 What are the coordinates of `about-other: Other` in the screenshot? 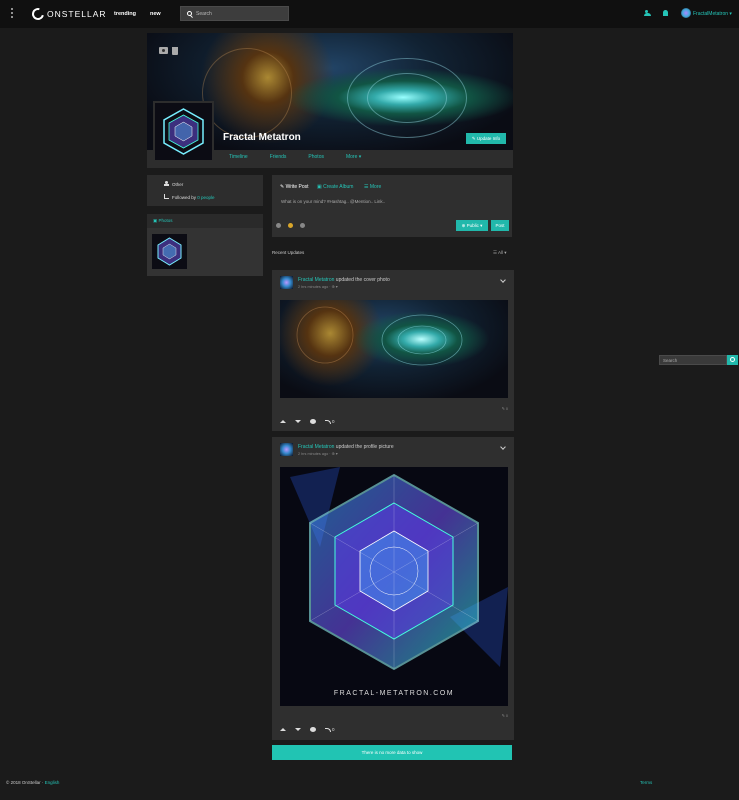 It's located at (178, 184).